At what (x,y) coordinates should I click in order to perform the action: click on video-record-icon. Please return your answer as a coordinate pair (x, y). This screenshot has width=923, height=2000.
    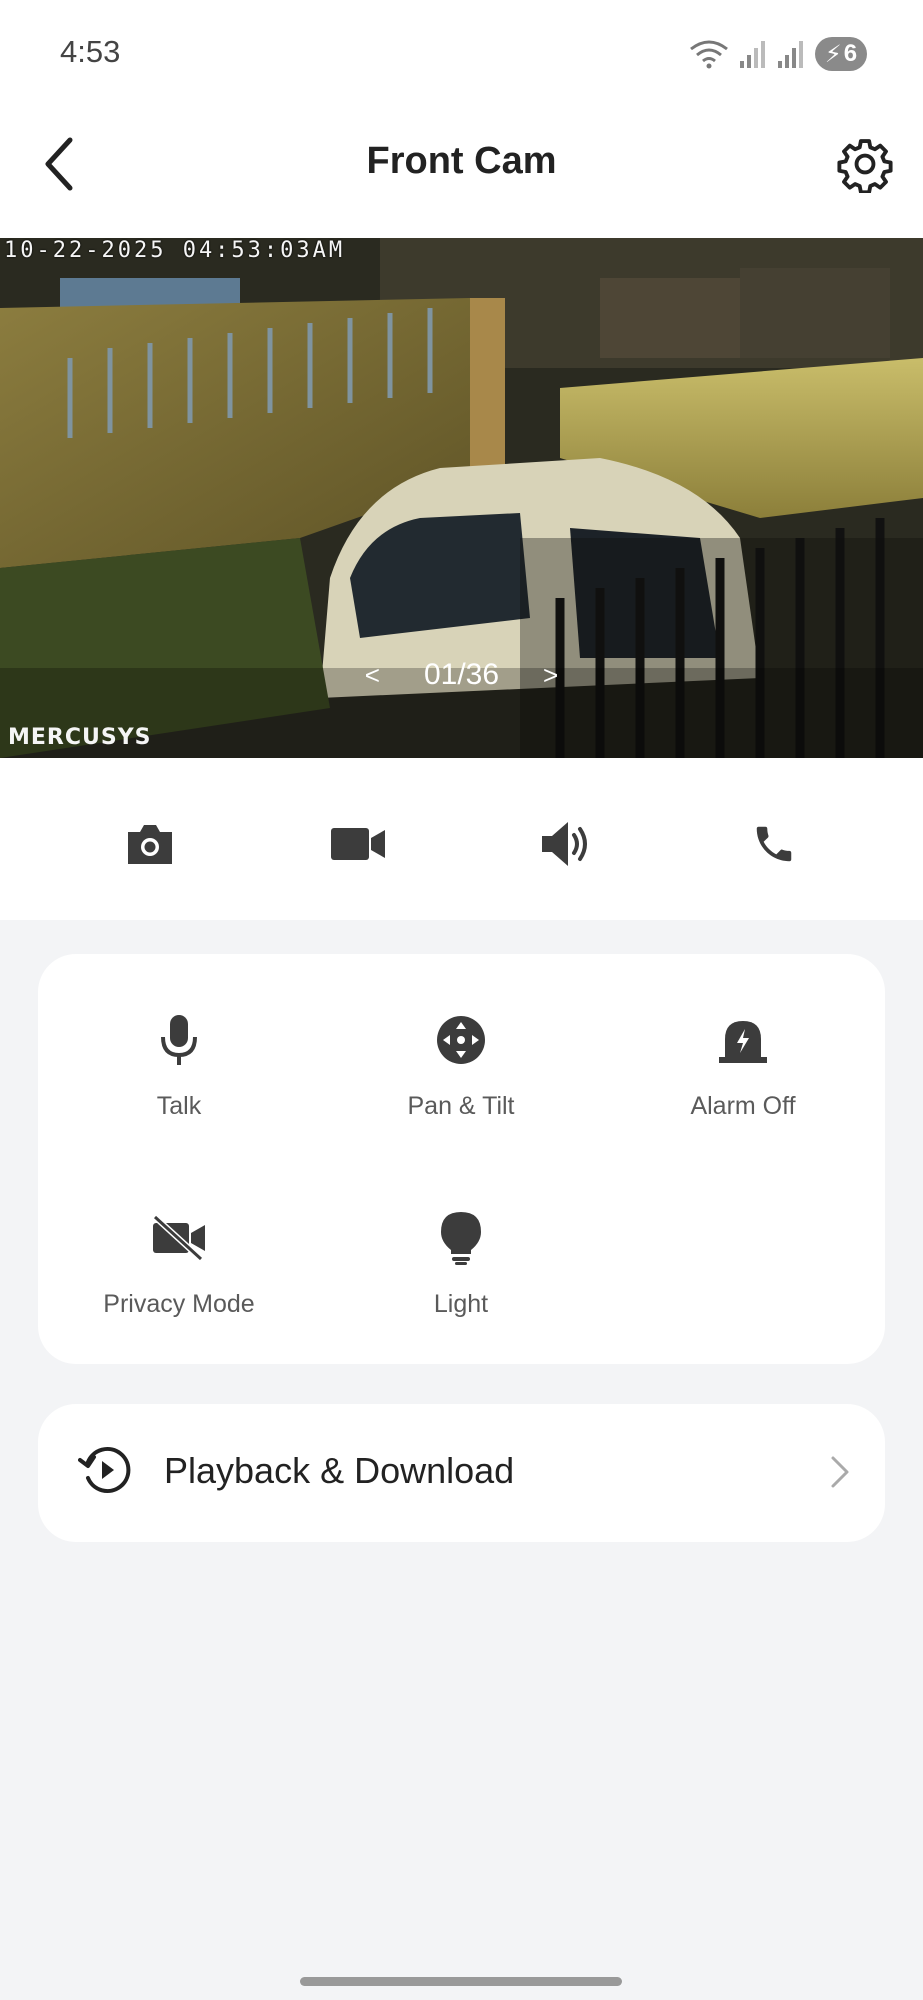
    Looking at the image, I should click on (358, 844).